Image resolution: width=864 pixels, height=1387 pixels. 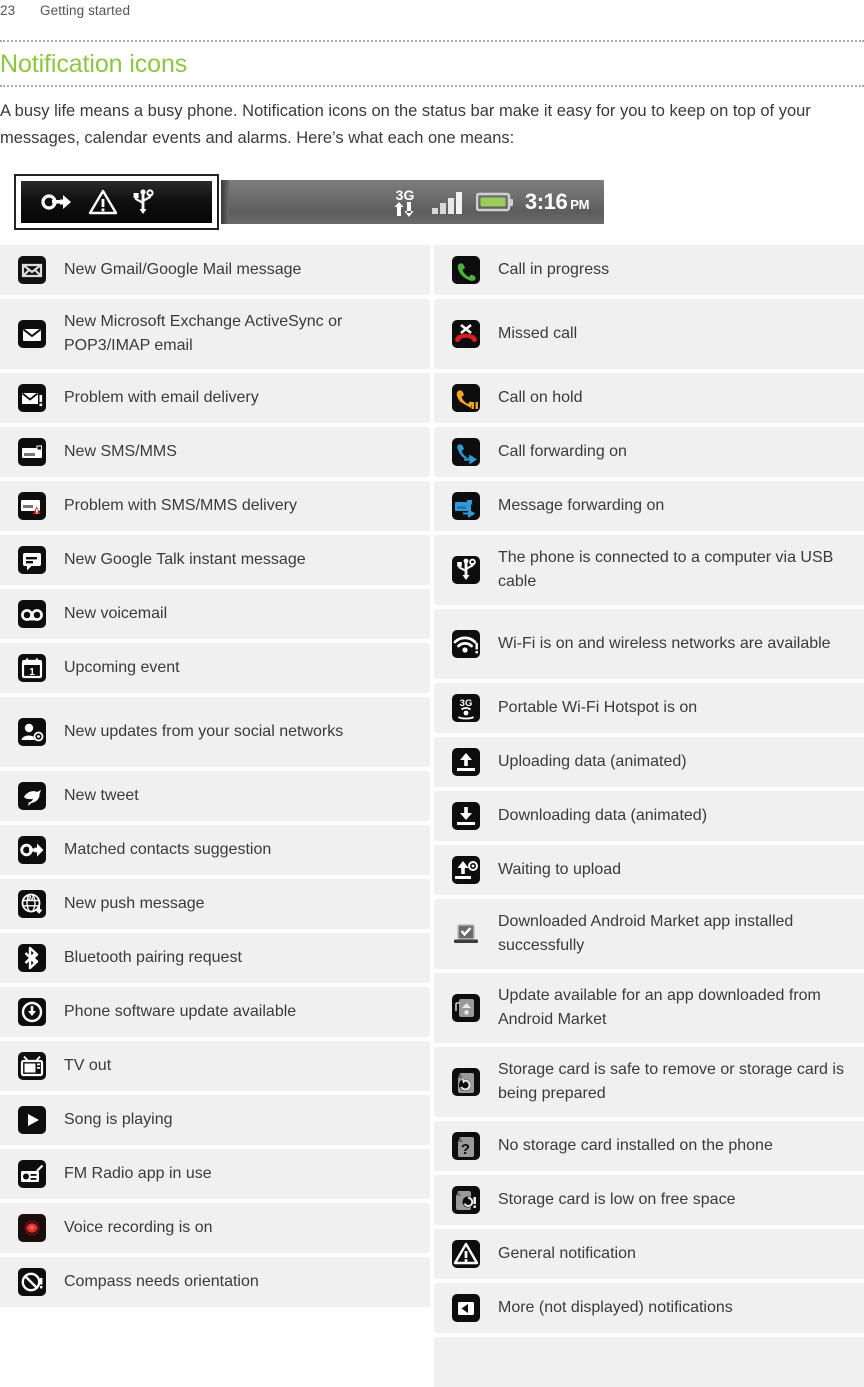 I want to click on page-number: 23, so click(x=8, y=10).